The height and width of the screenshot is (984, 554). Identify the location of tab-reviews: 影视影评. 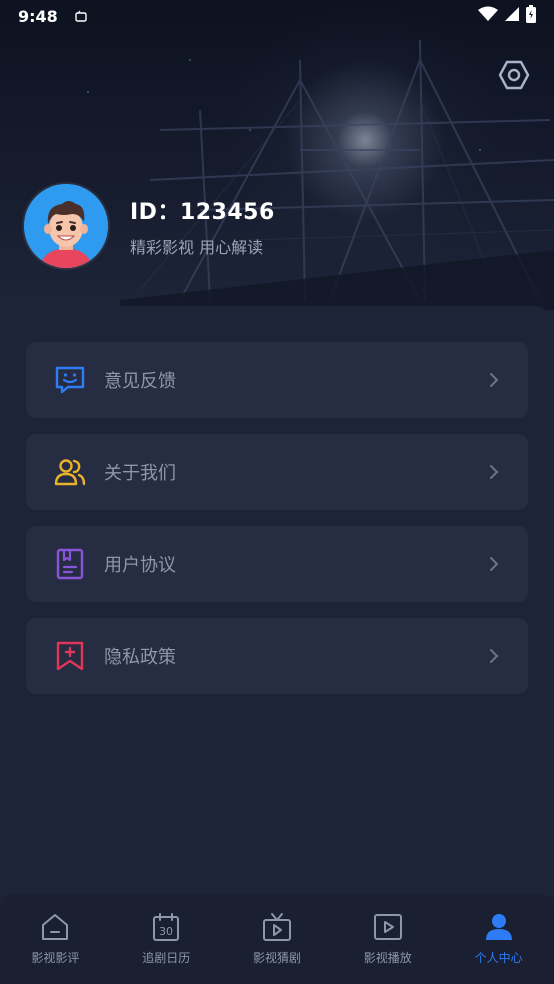
(55, 947).